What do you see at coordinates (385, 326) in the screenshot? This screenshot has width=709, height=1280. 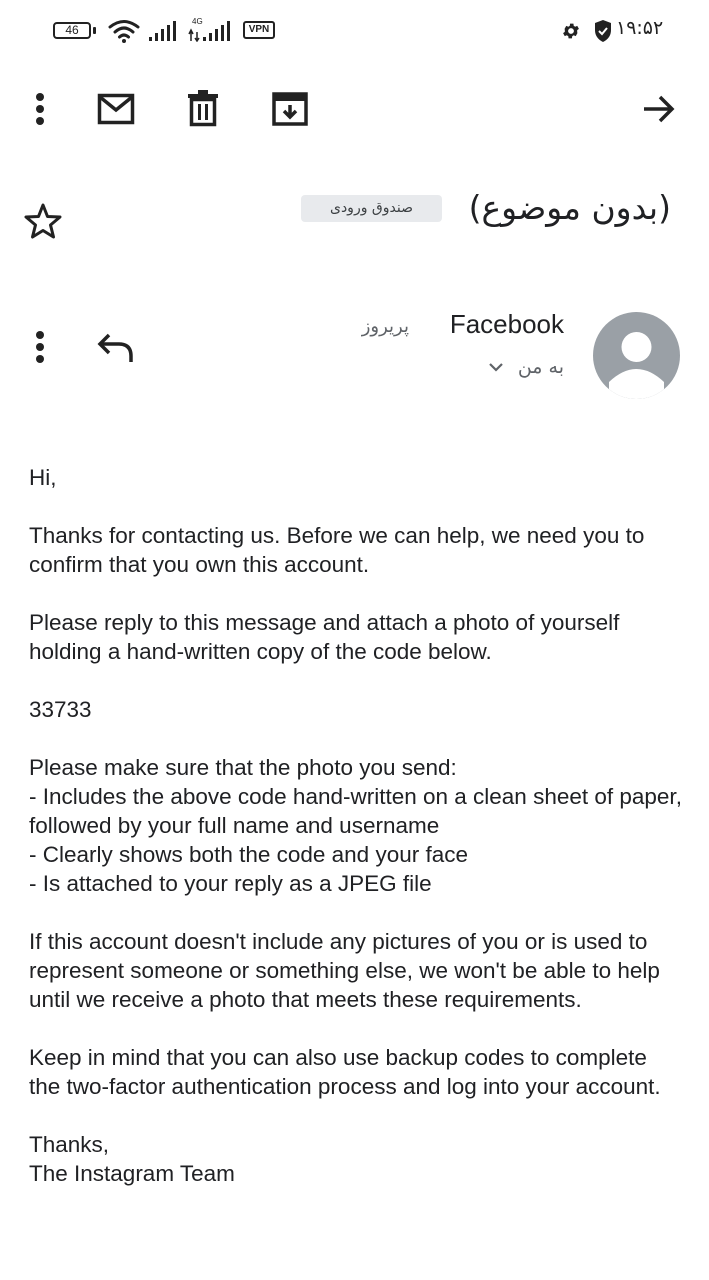 I see `email-date: پریروز` at bounding box center [385, 326].